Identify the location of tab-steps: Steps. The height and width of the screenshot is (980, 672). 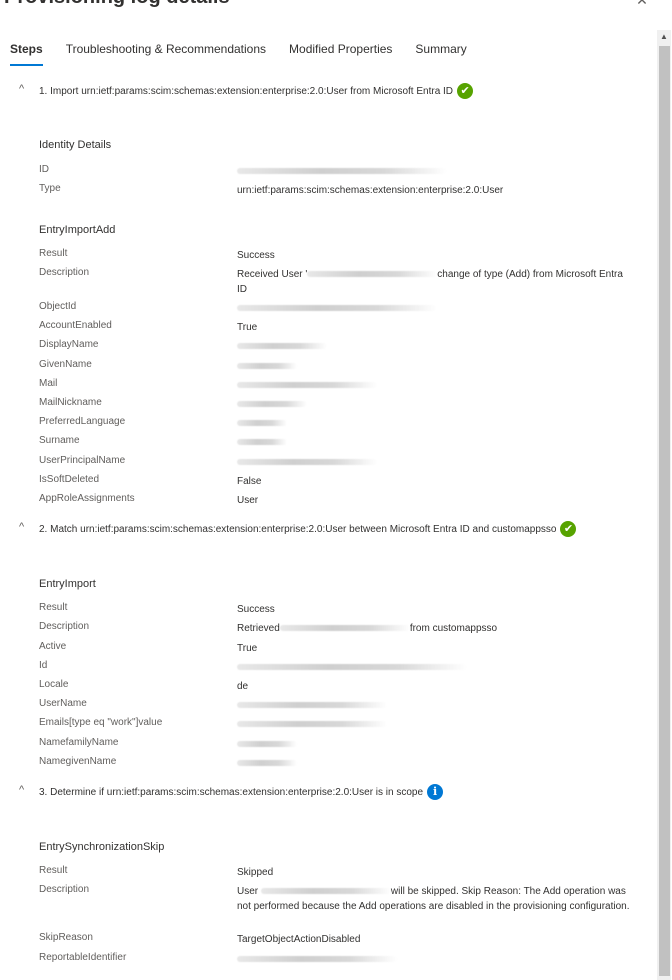
(26, 54).